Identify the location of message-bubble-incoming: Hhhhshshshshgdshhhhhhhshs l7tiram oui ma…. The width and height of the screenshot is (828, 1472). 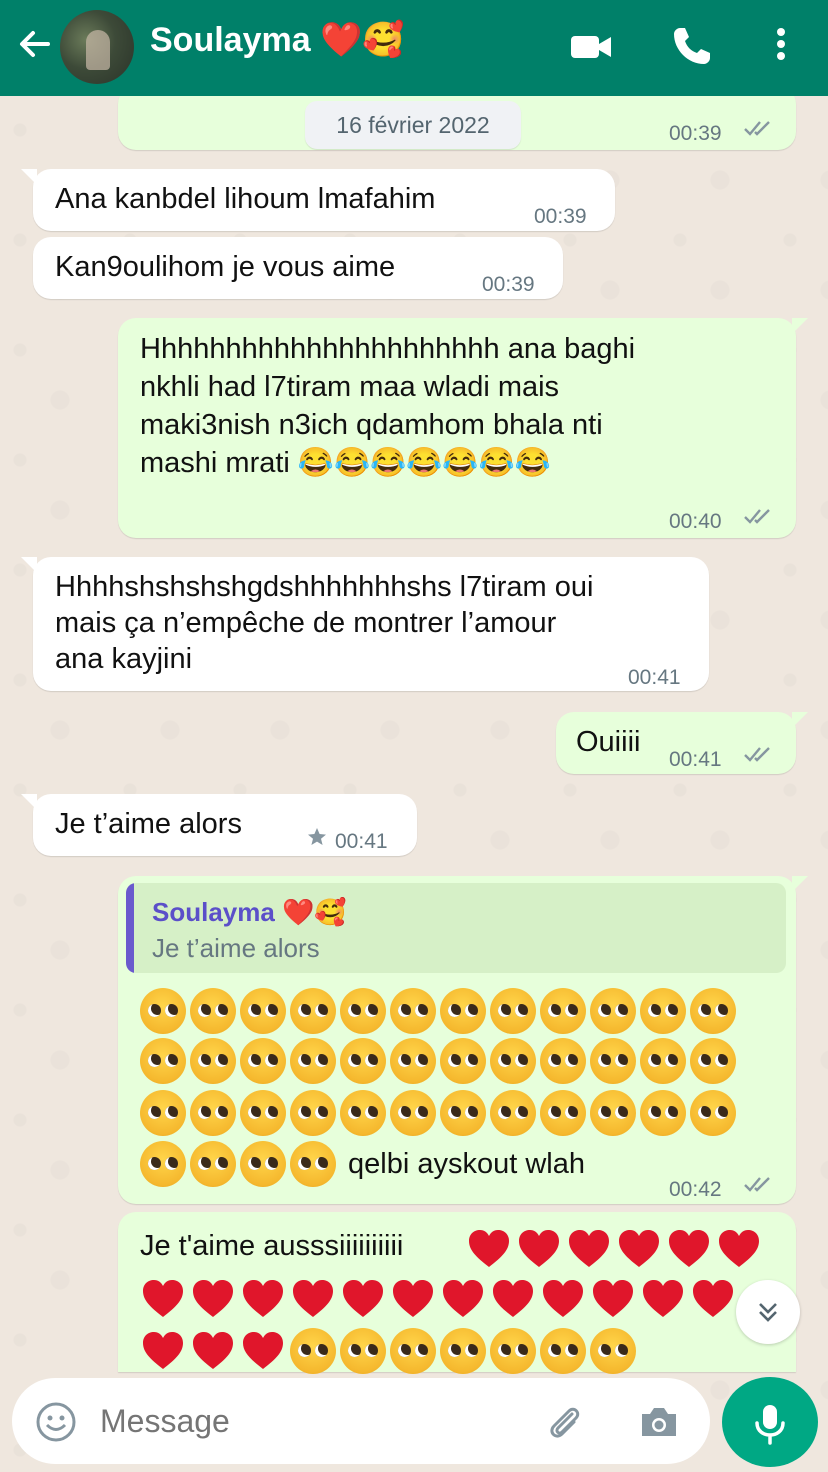
(365, 624).